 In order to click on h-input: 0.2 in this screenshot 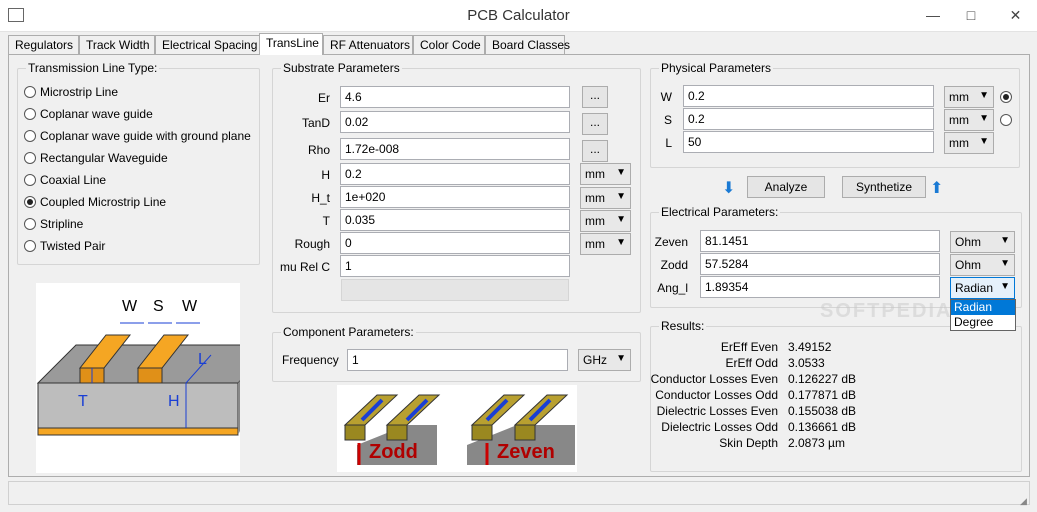, I will do `click(455, 174)`.